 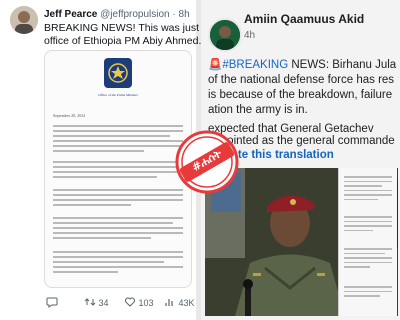 I want to click on right-post-line4: ation the army is in., so click(x=258, y=110).